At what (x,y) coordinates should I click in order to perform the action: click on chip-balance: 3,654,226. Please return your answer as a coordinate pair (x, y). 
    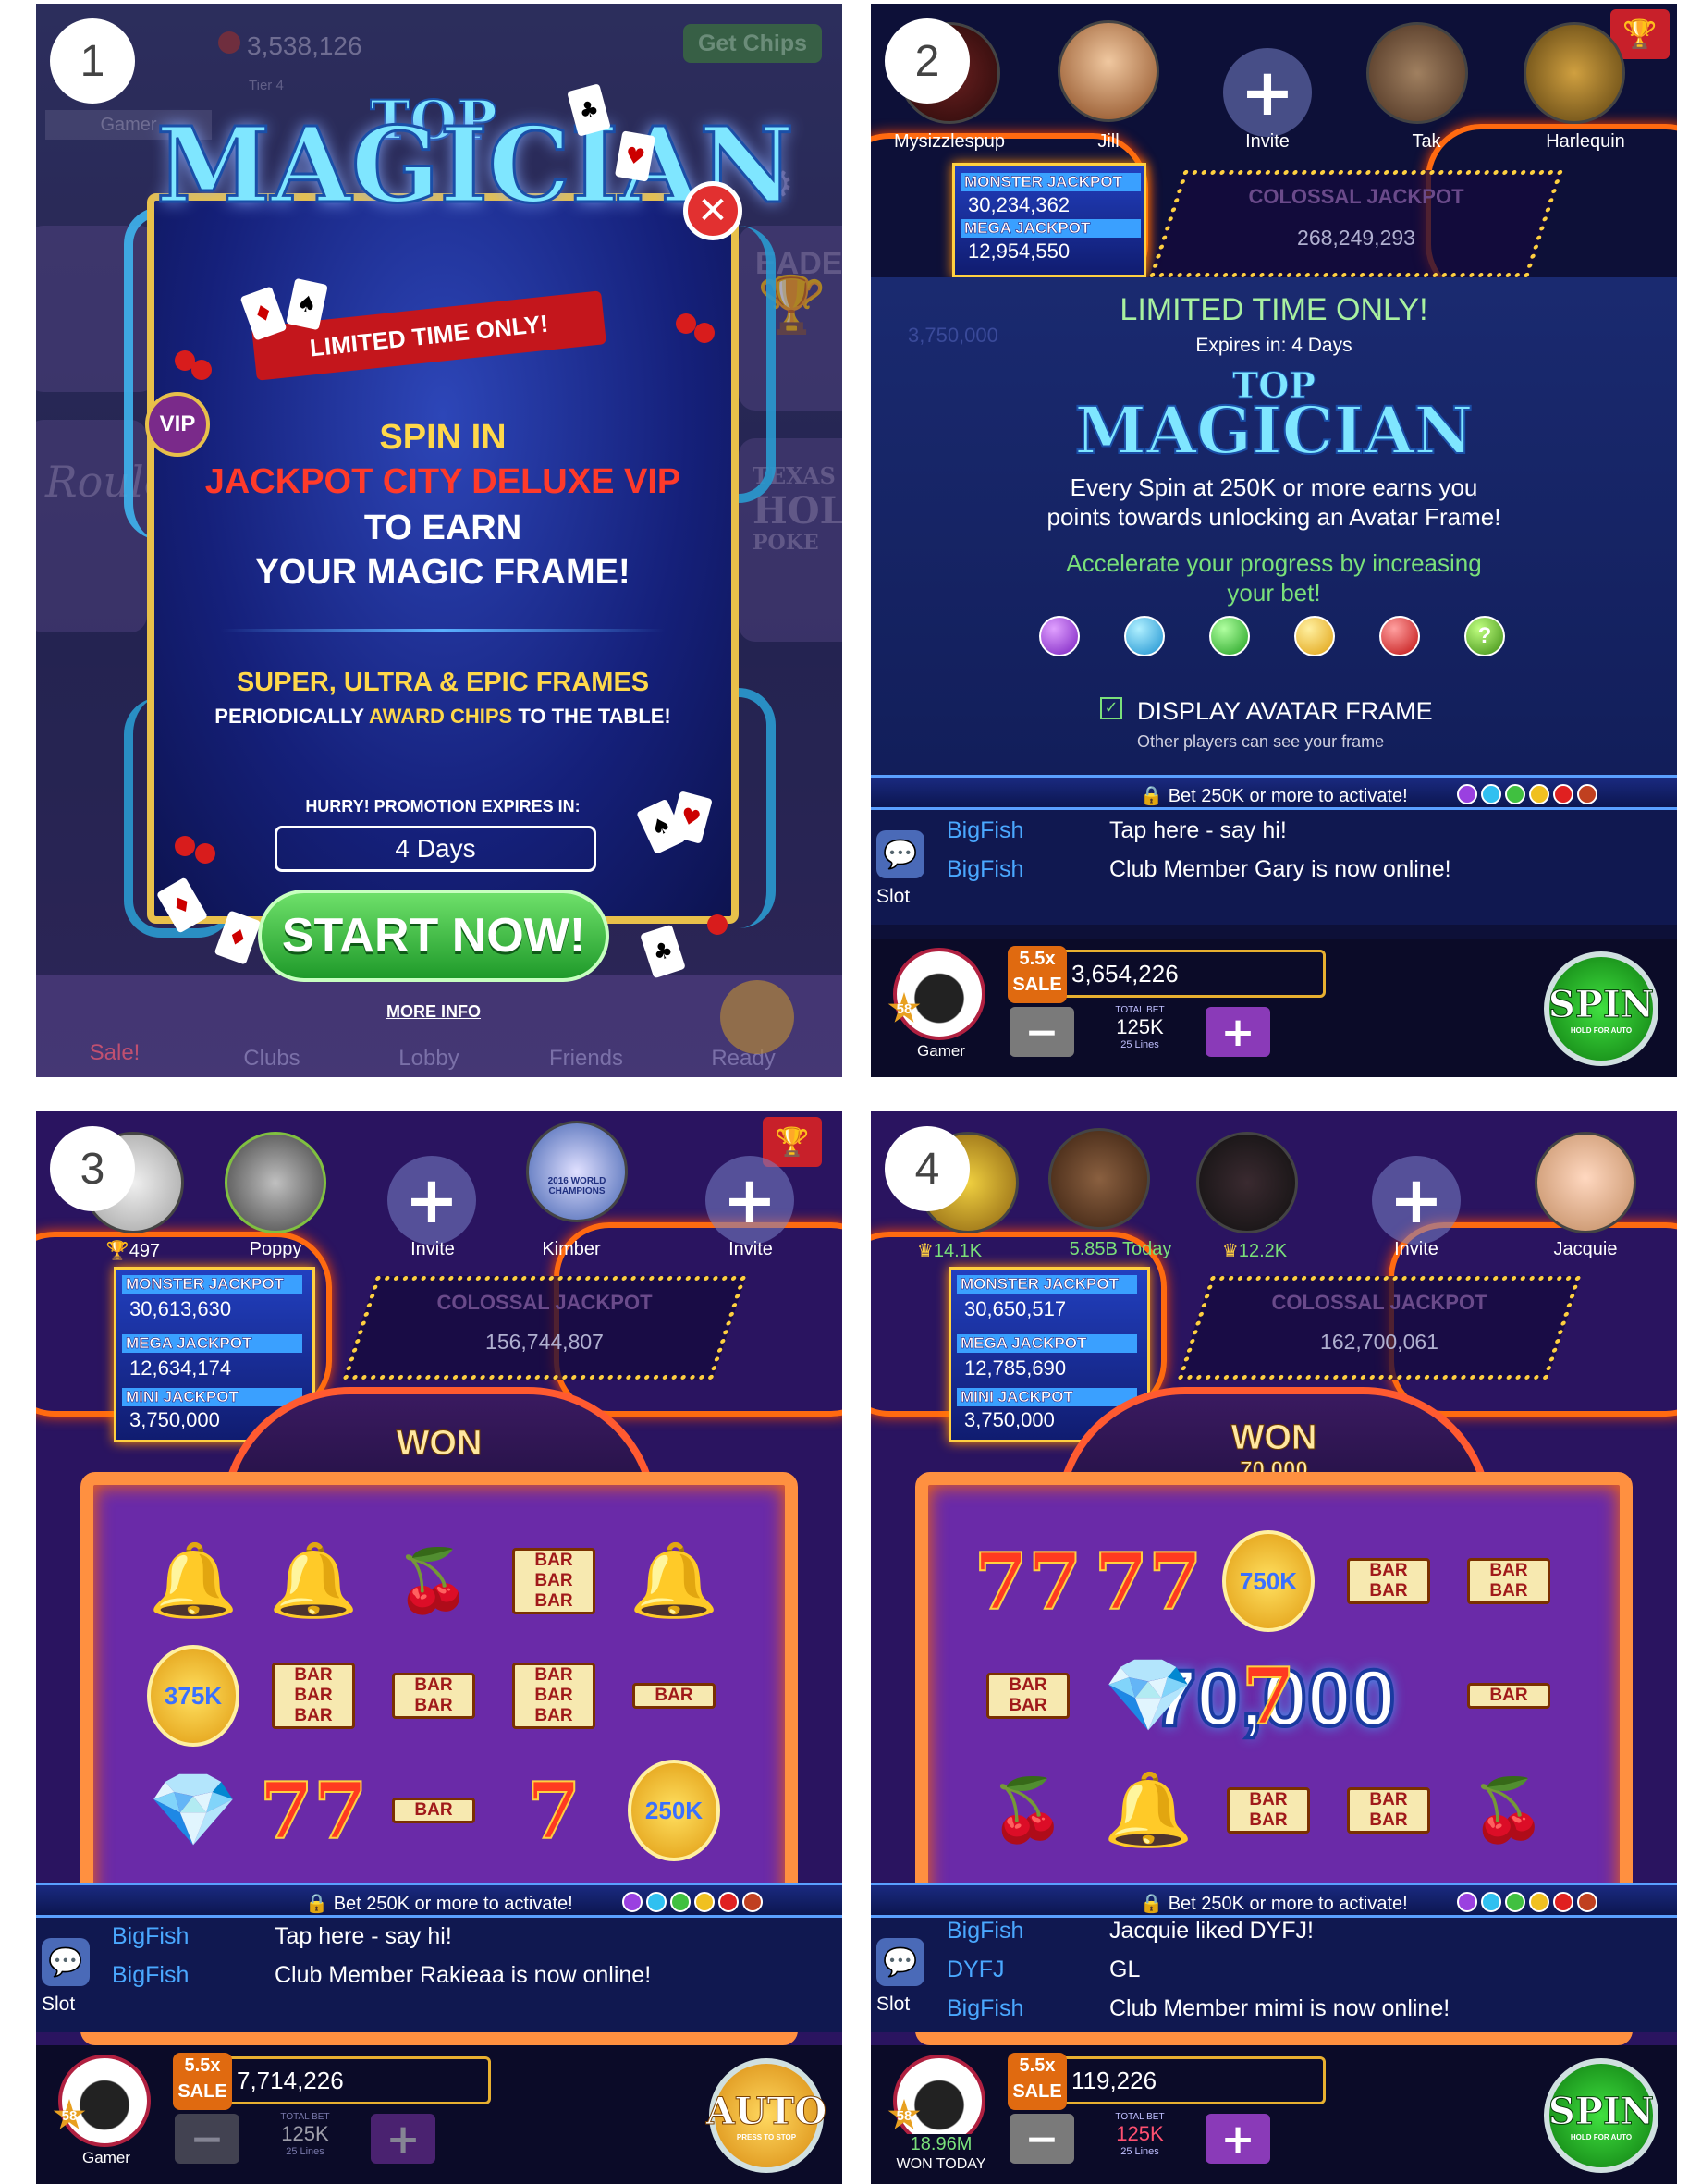
    Looking at the image, I should click on (1185, 974).